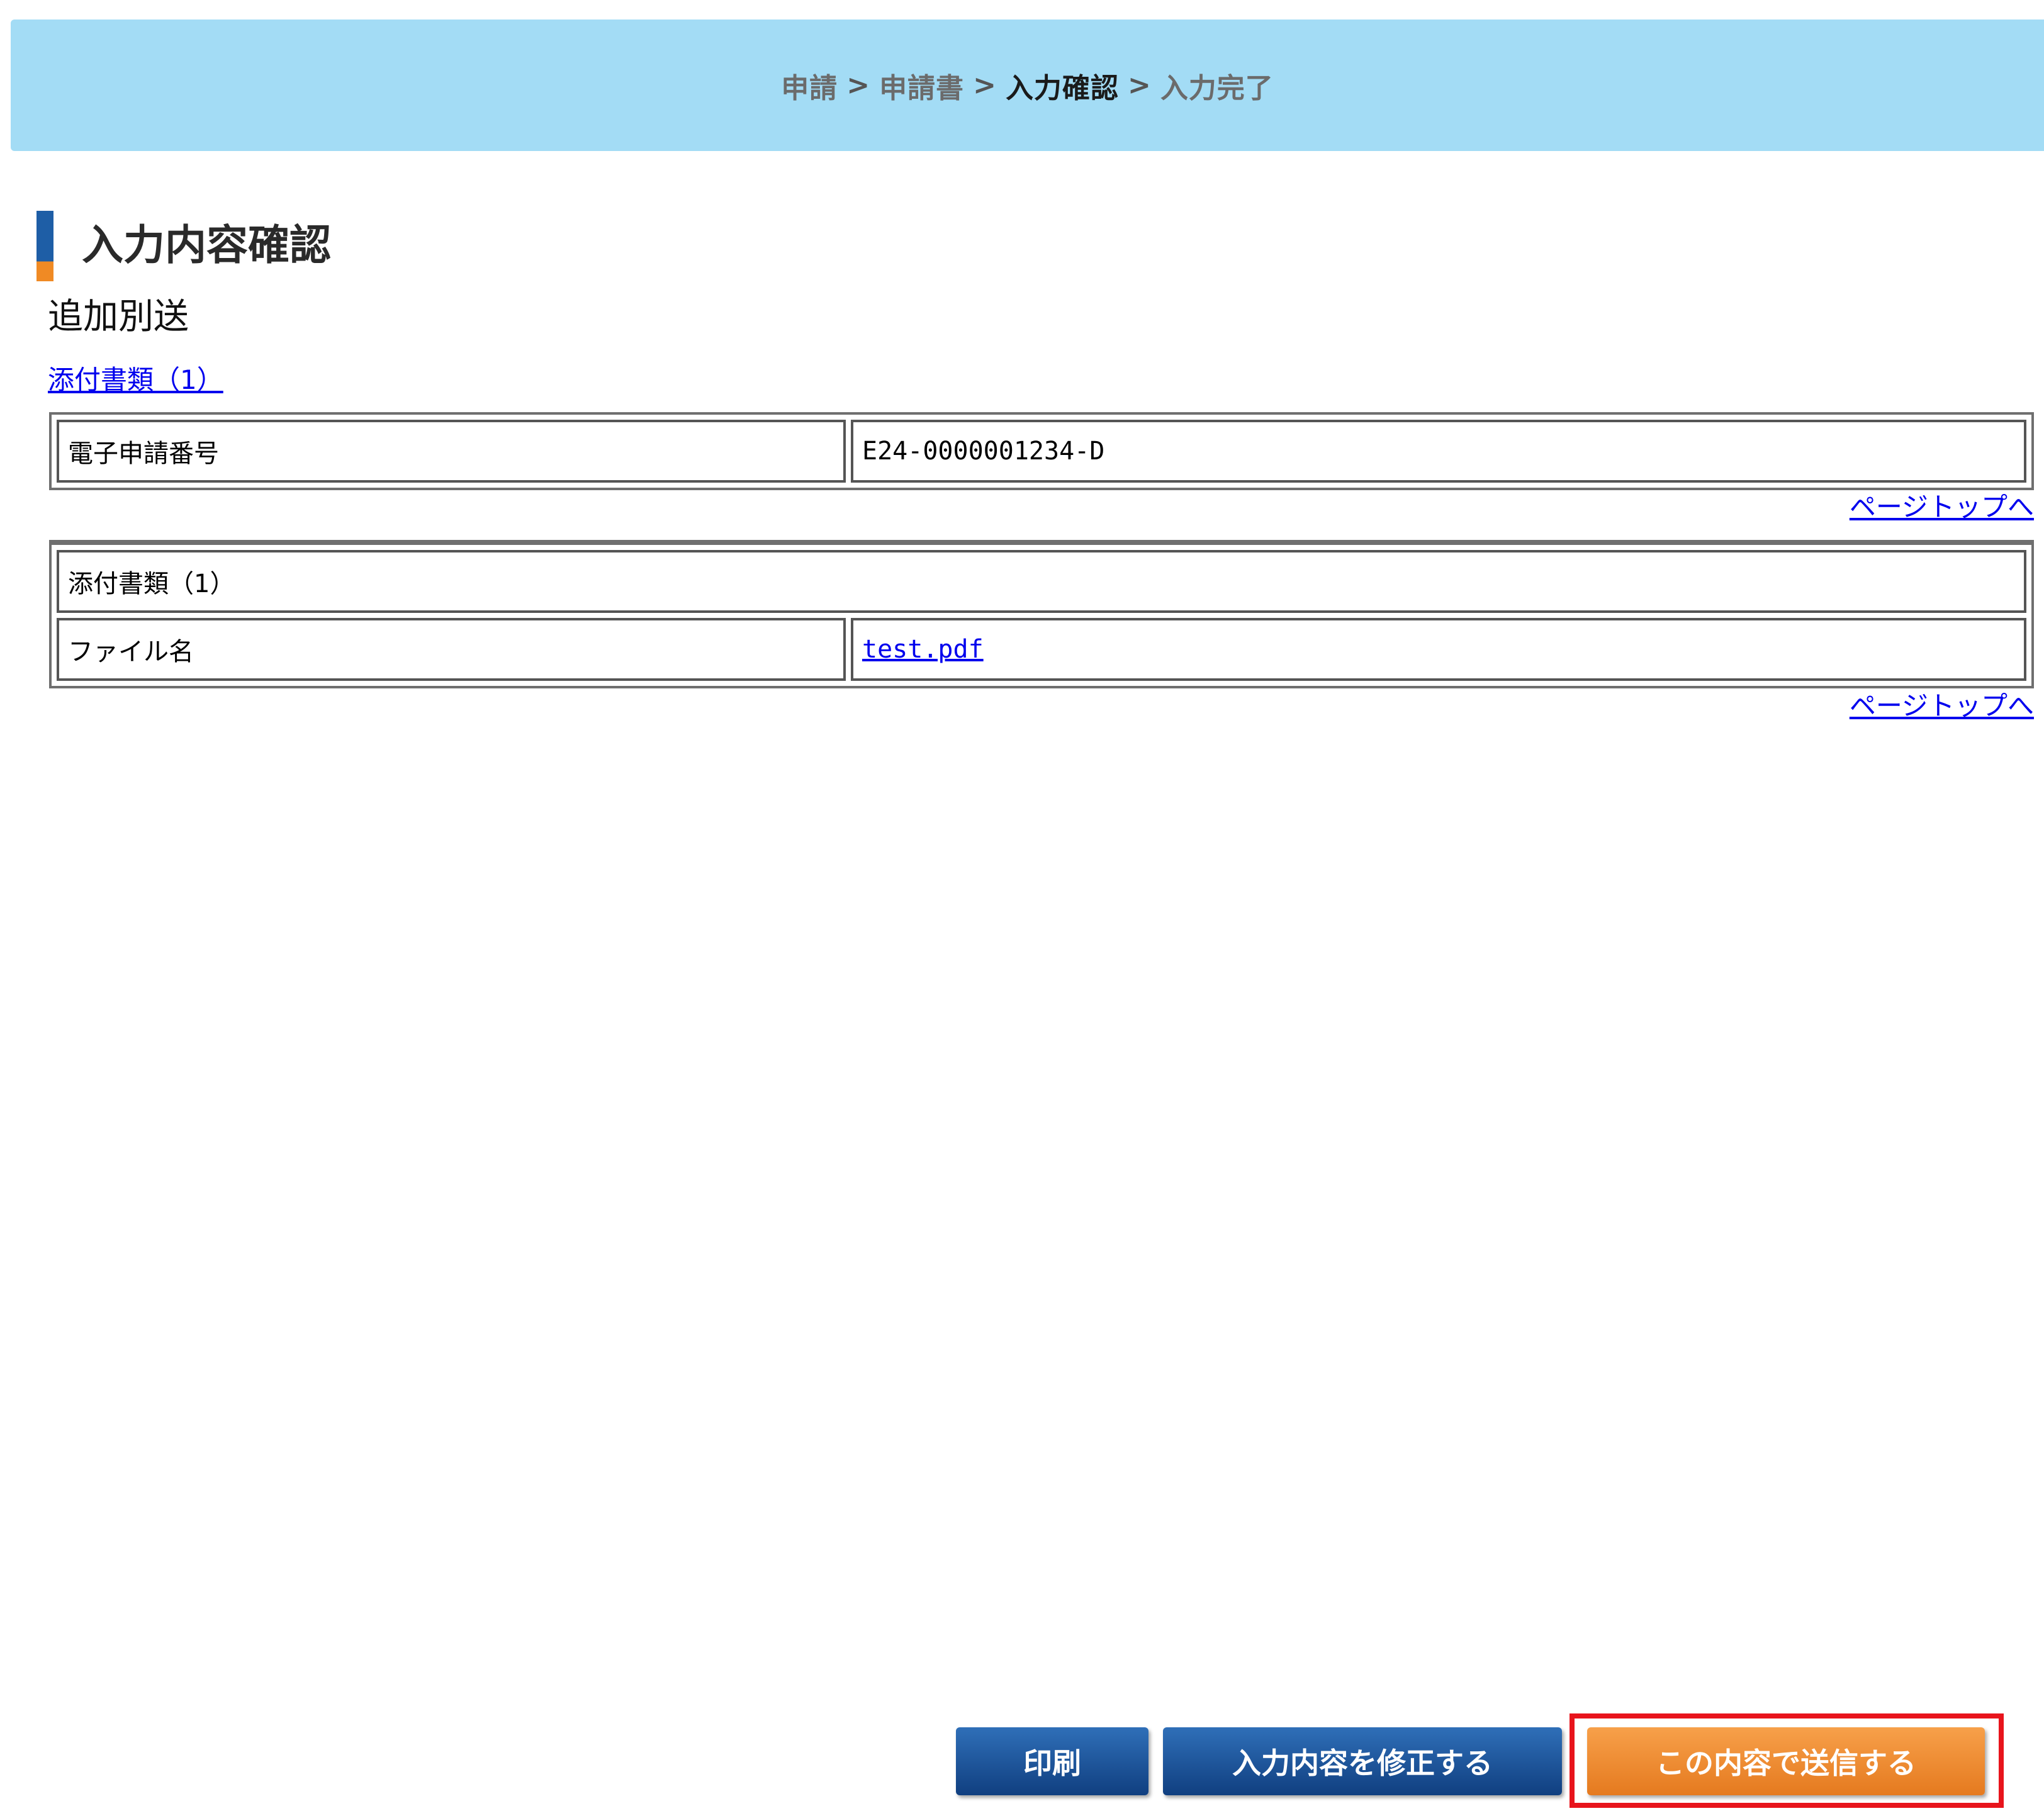 The image size is (2044, 1811). I want to click on table-row: 添付書類（1）, so click(1041, 581).